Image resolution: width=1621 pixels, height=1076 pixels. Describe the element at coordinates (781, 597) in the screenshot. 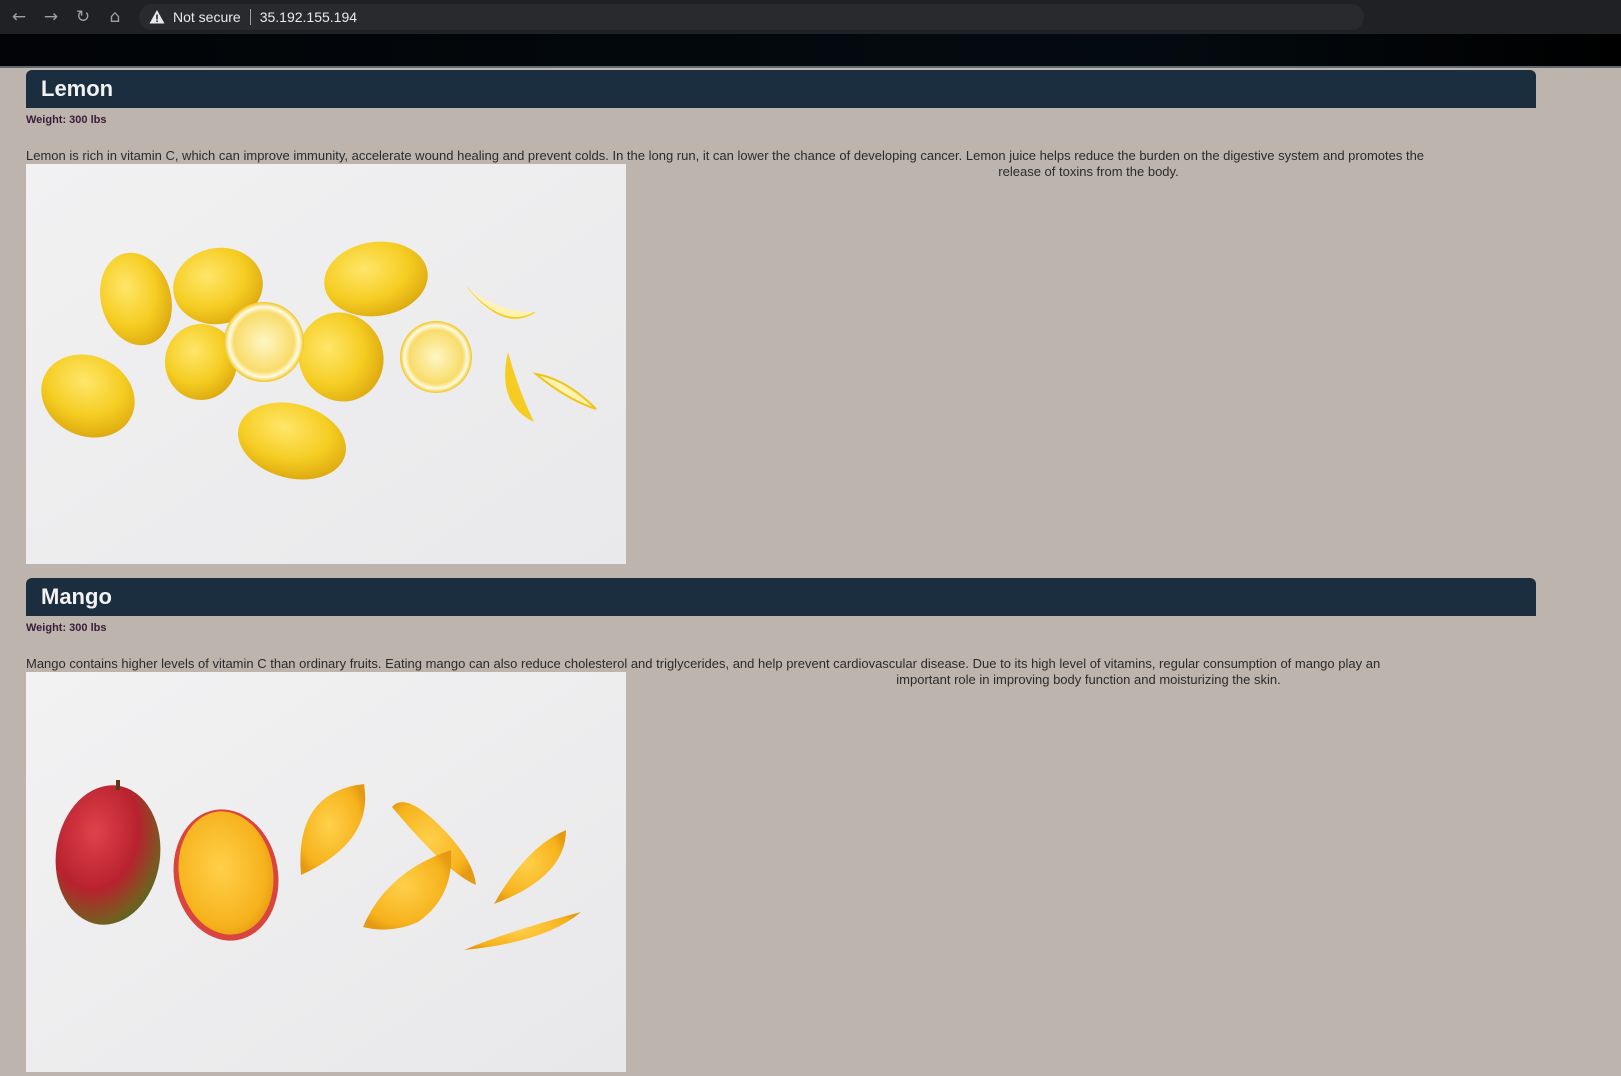

I see `product-header: Mango` at that location.